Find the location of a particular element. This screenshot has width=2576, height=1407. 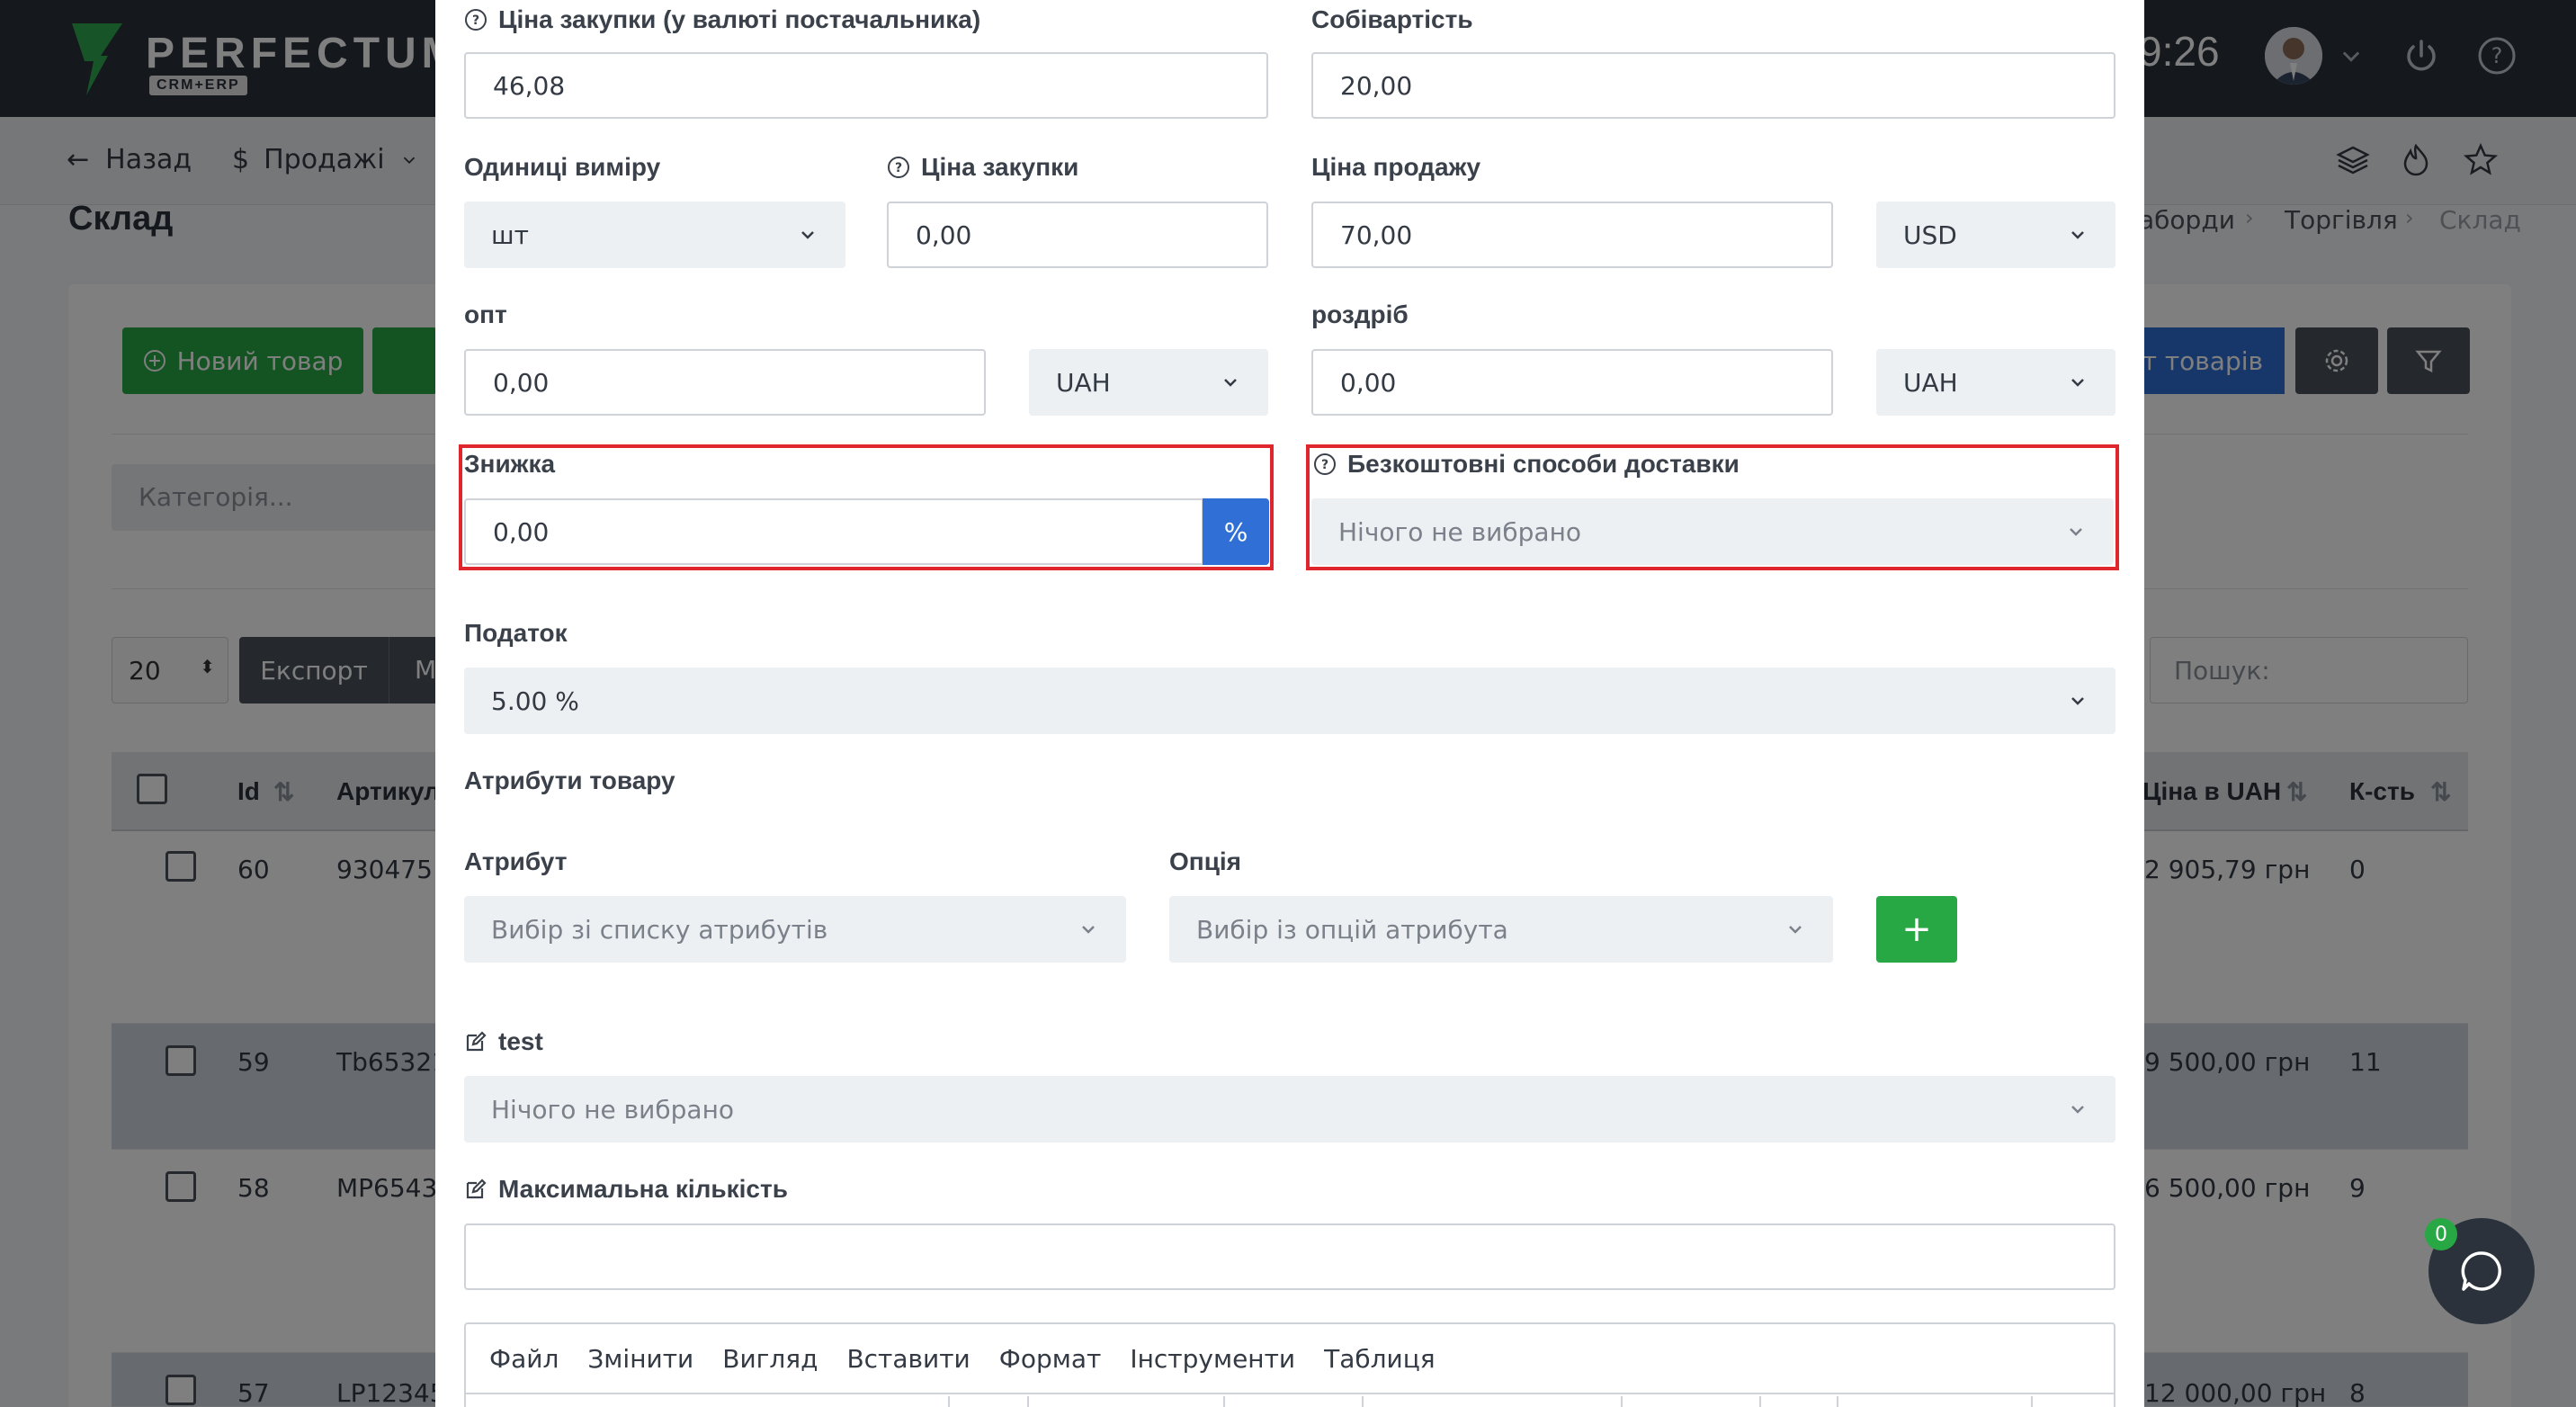

purchase-price-label: ? Ціна закупки is located at coordinates (982, 167).